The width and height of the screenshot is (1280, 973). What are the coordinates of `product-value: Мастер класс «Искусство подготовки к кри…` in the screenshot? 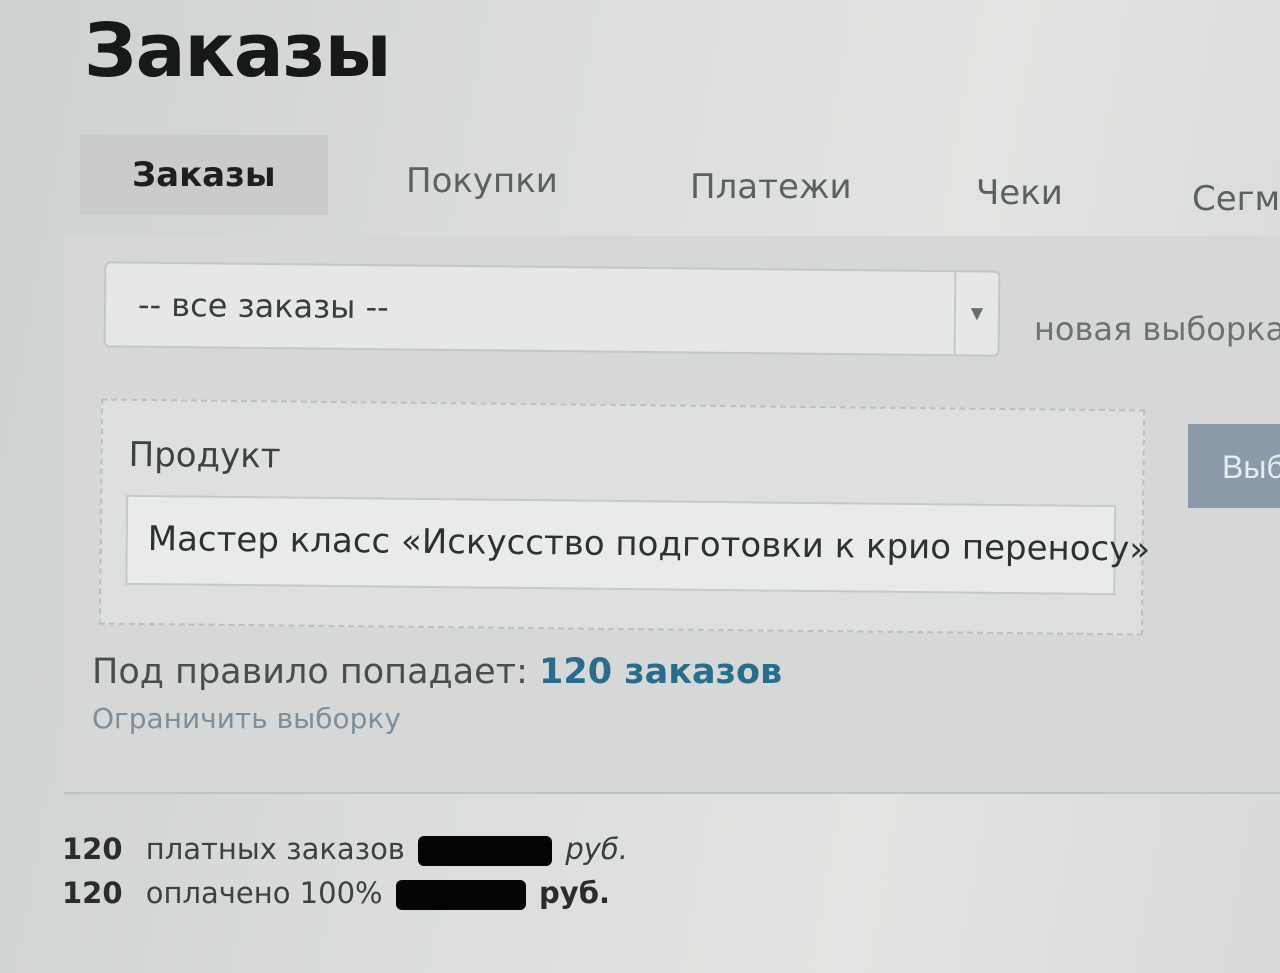 It's located at (649, 544).